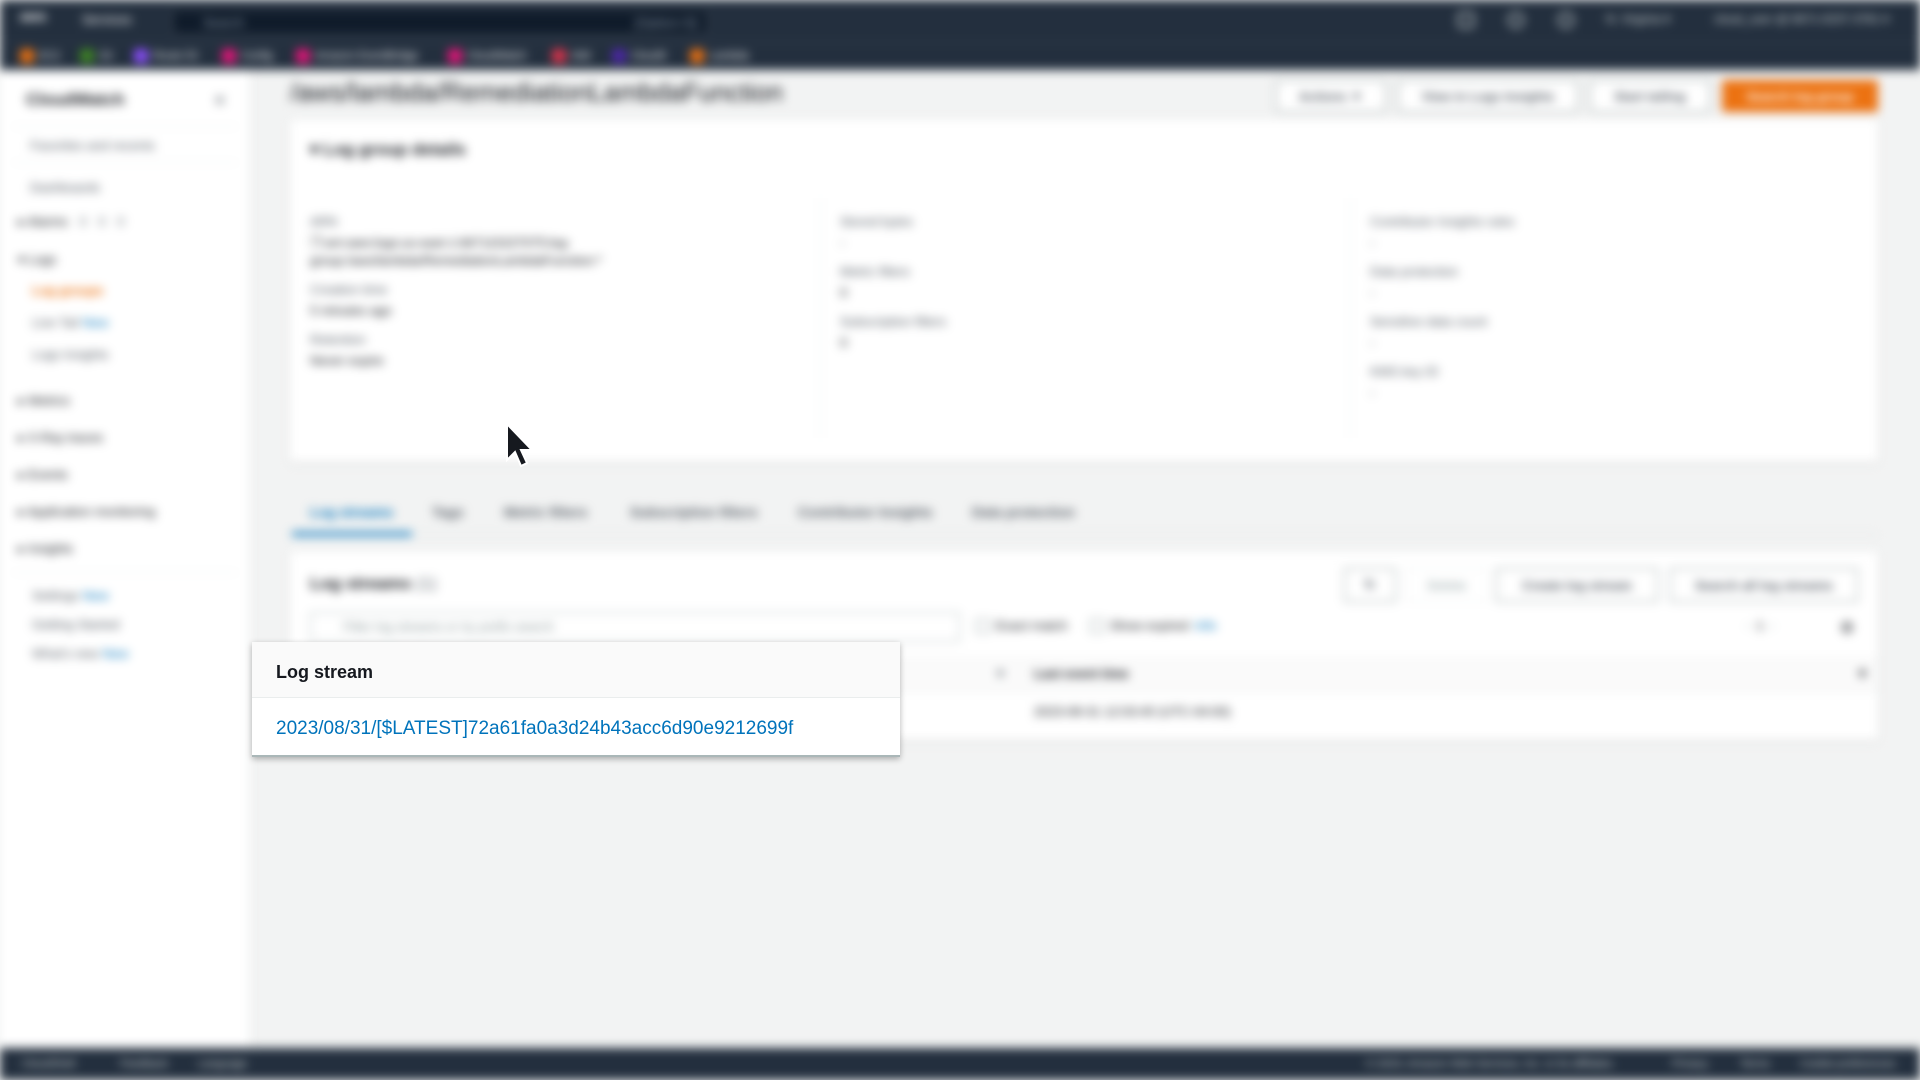  Describe the element at coordinates (1566, 20) in the screenshot. I see `gear-icon` at that location.